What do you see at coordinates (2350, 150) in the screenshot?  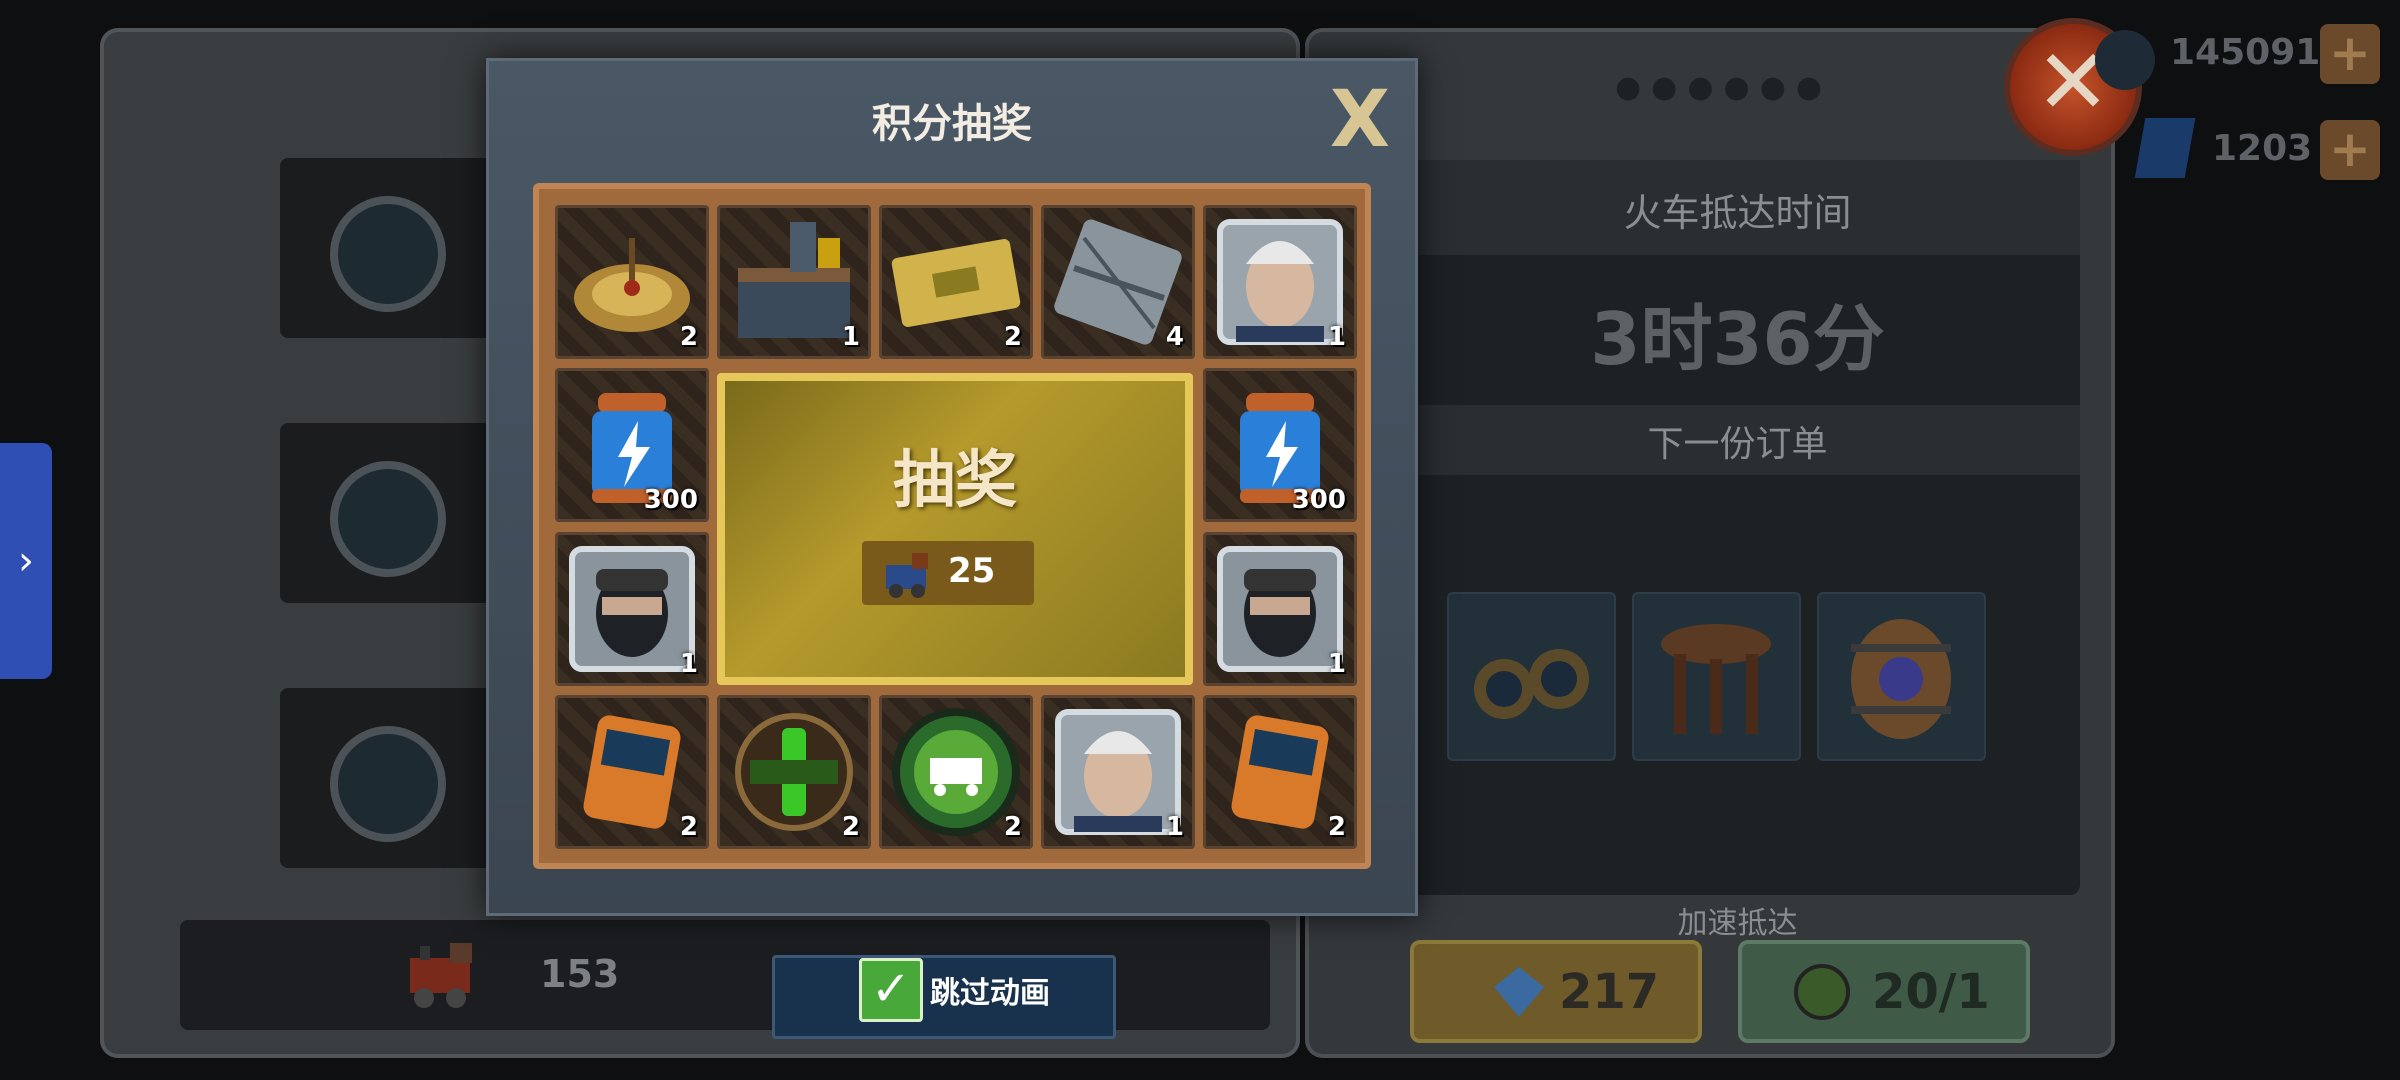 I see `add-gems-button: +` at bounding box center [2350, 150].